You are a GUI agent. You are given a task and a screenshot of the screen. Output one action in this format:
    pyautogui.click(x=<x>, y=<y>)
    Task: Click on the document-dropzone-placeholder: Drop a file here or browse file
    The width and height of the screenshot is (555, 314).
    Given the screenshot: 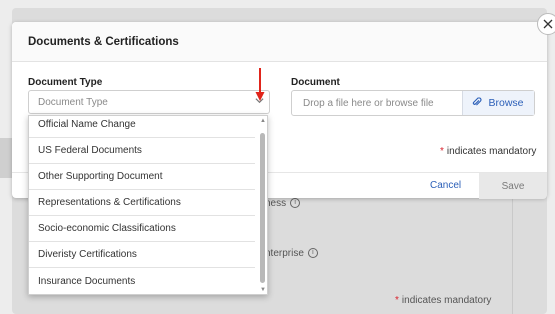 What is the action you would take?
    pyautogui.click(x=368, y=103)
    